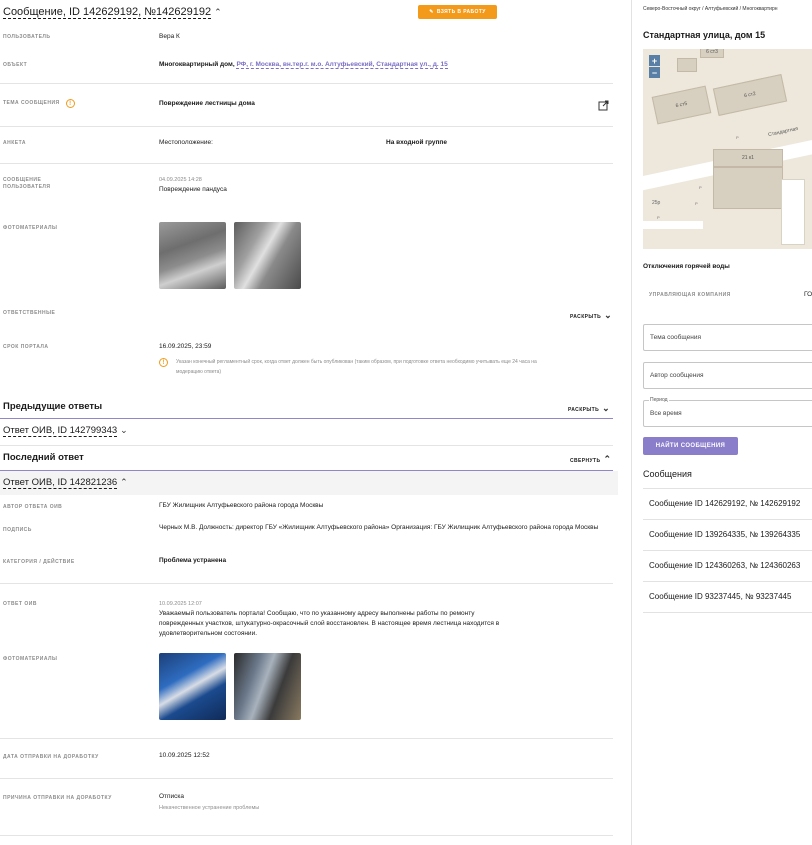 The image size is (812, 845). I want to click on last-answer-collapse-toggle: СВЕРНУТЬ ⌃, so click(590, 459).